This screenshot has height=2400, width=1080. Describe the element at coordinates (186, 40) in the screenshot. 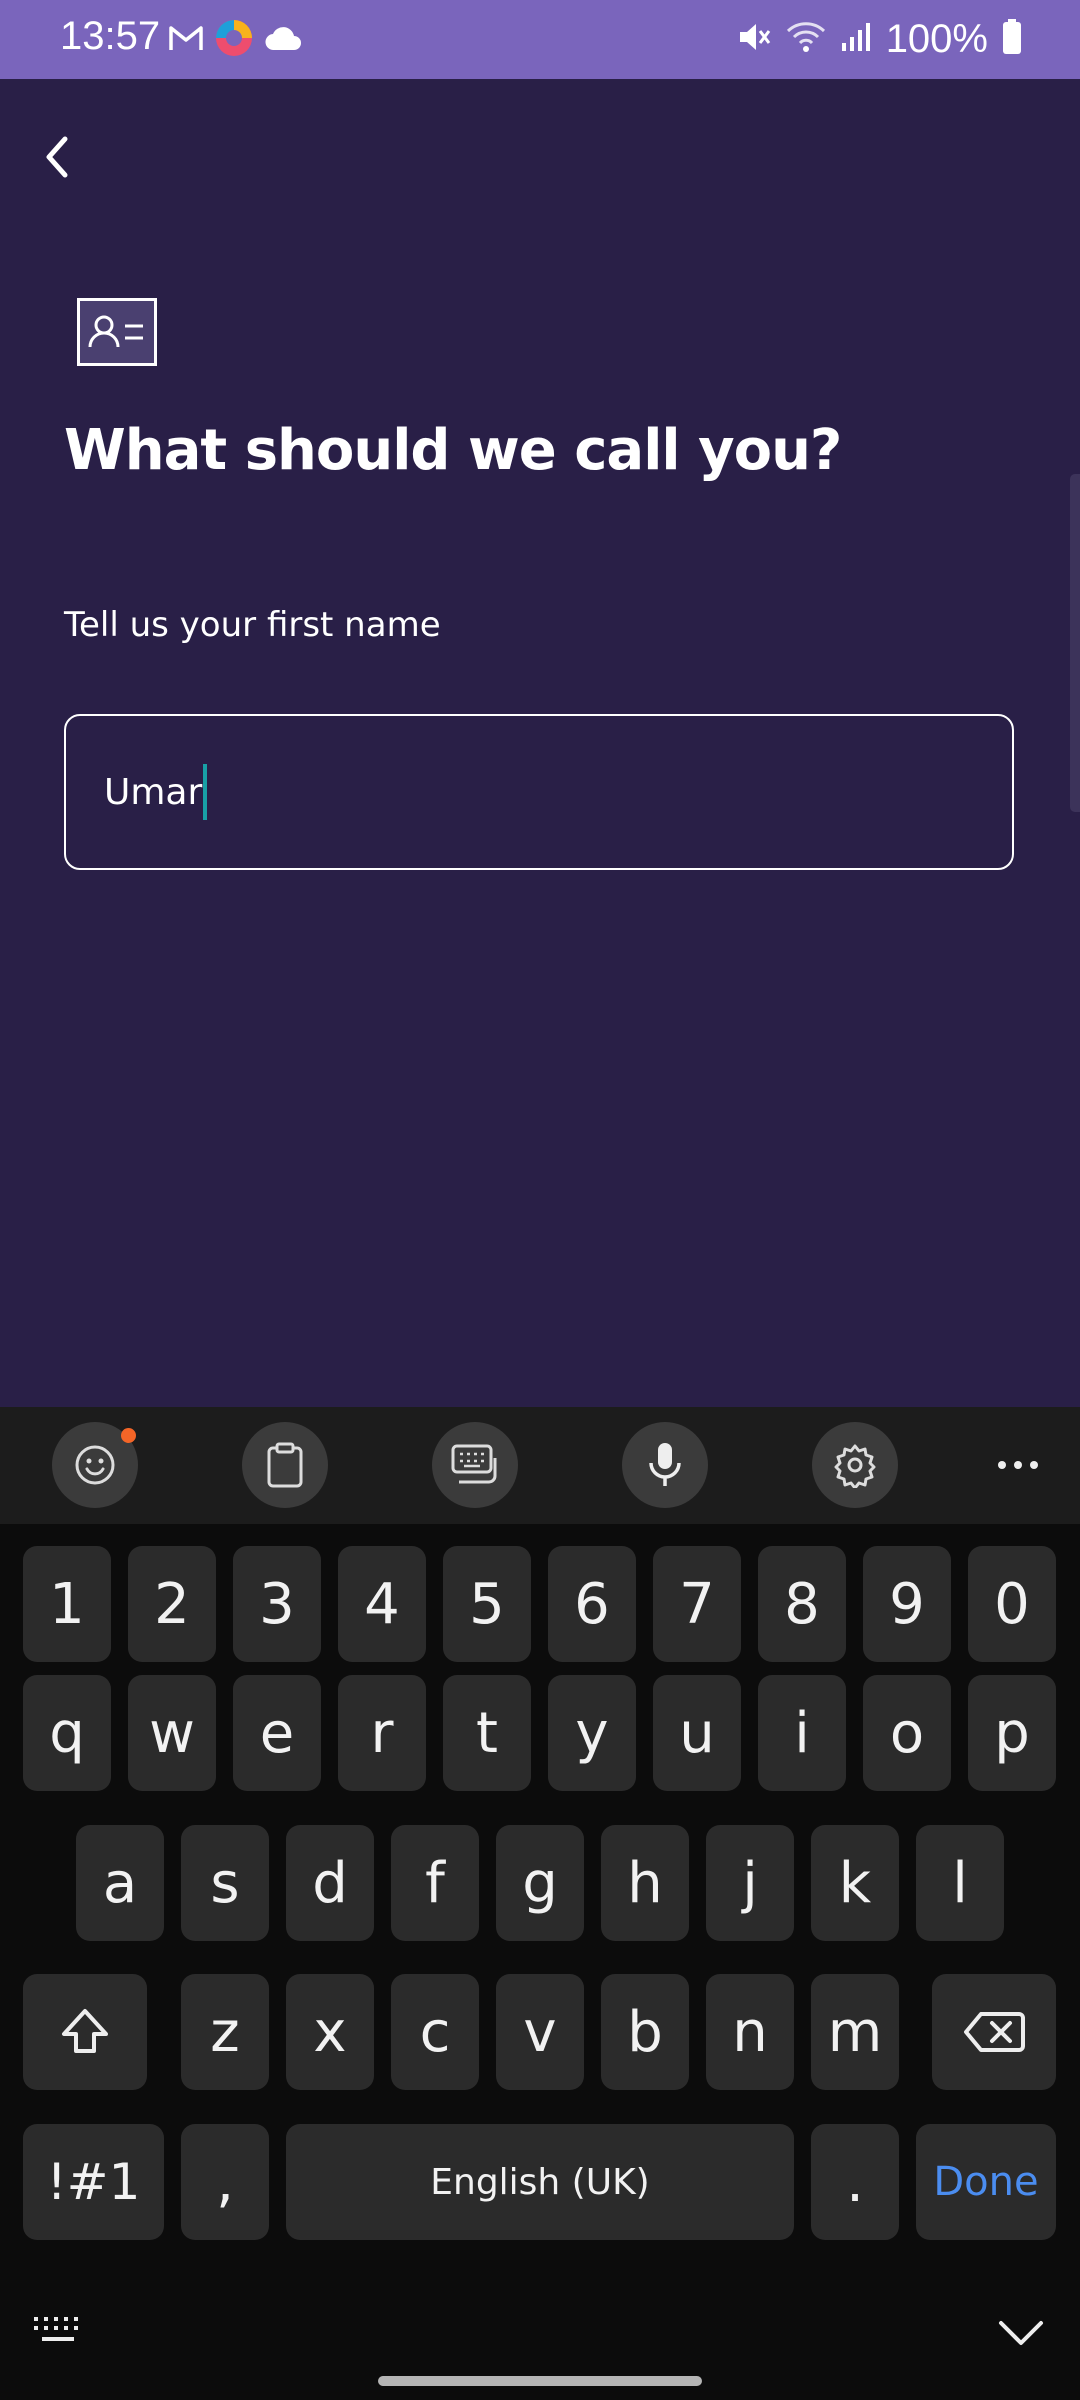

I see `gmail-icon` at that location.